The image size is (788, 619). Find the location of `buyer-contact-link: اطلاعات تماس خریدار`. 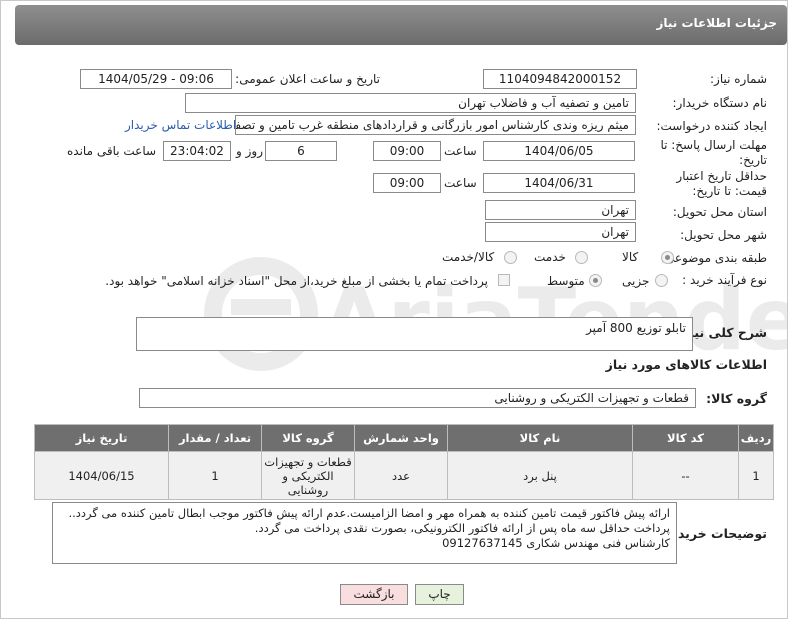

buyer-contact-link: اطلاعات تماس خریدار is located at coordinates (180, 125).